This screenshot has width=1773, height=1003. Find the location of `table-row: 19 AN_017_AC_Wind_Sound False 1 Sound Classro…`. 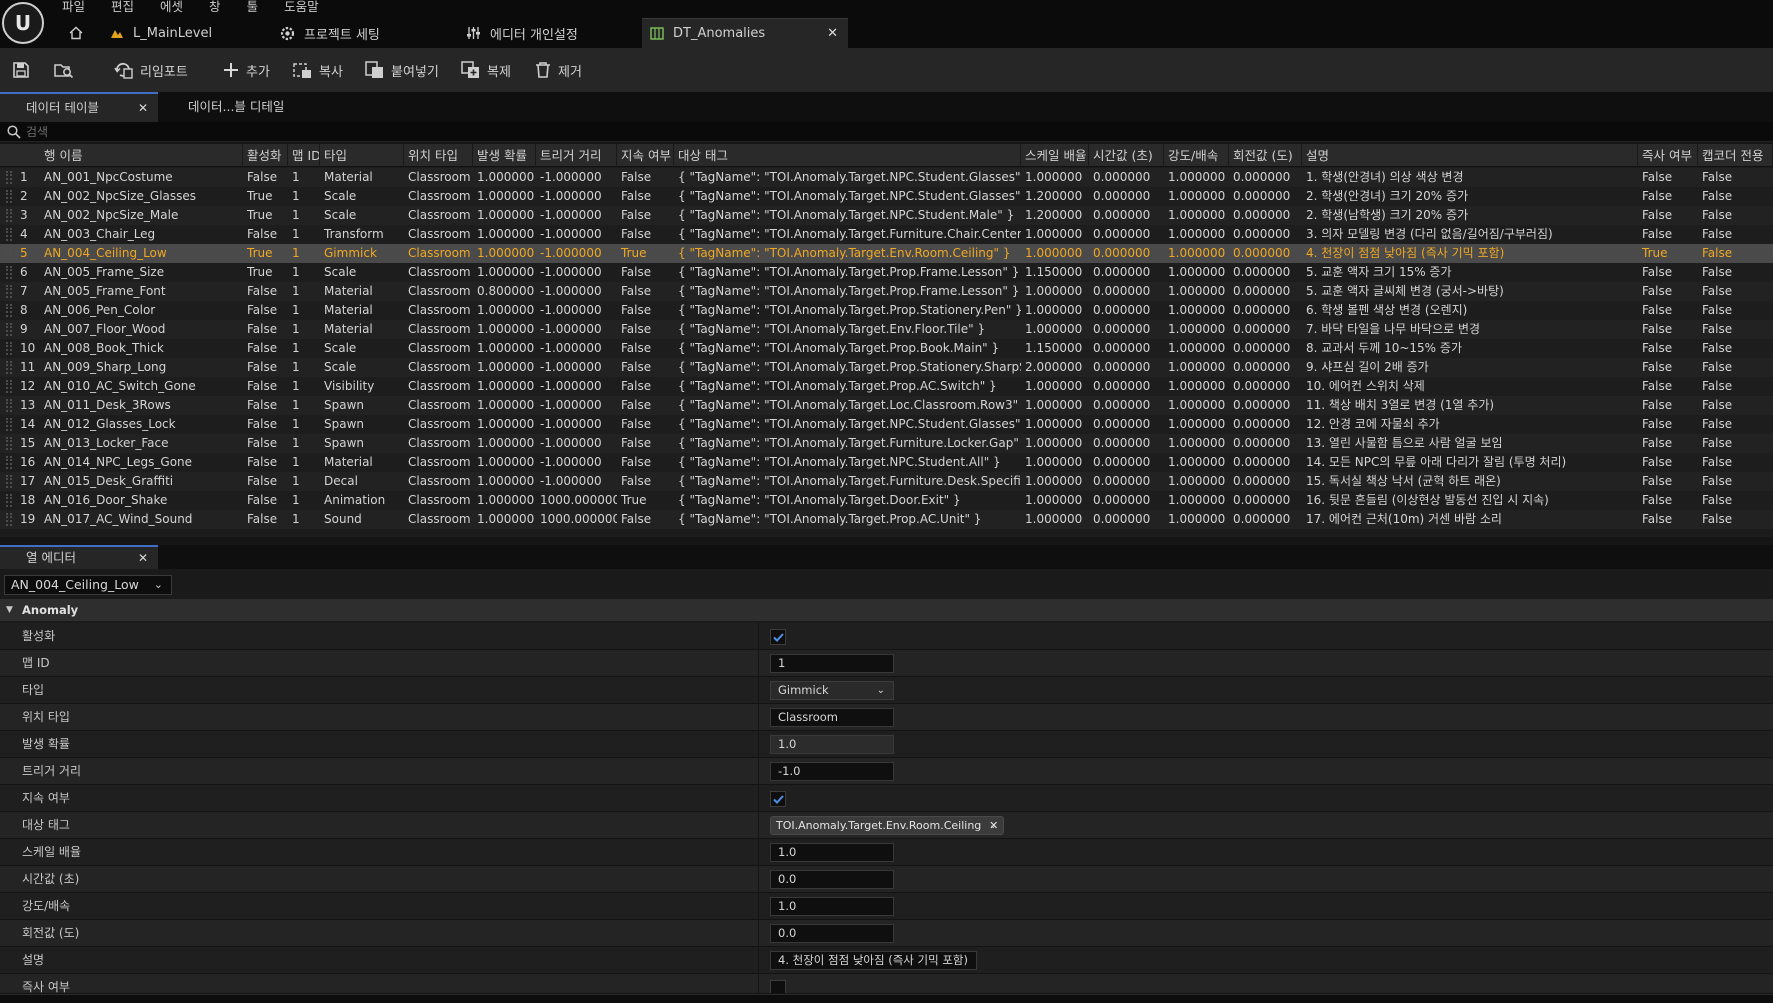

table-row: 19 AN_017_AC_Wind_Sound False 1 Sound Classro… is located at coordinates (886, 519).